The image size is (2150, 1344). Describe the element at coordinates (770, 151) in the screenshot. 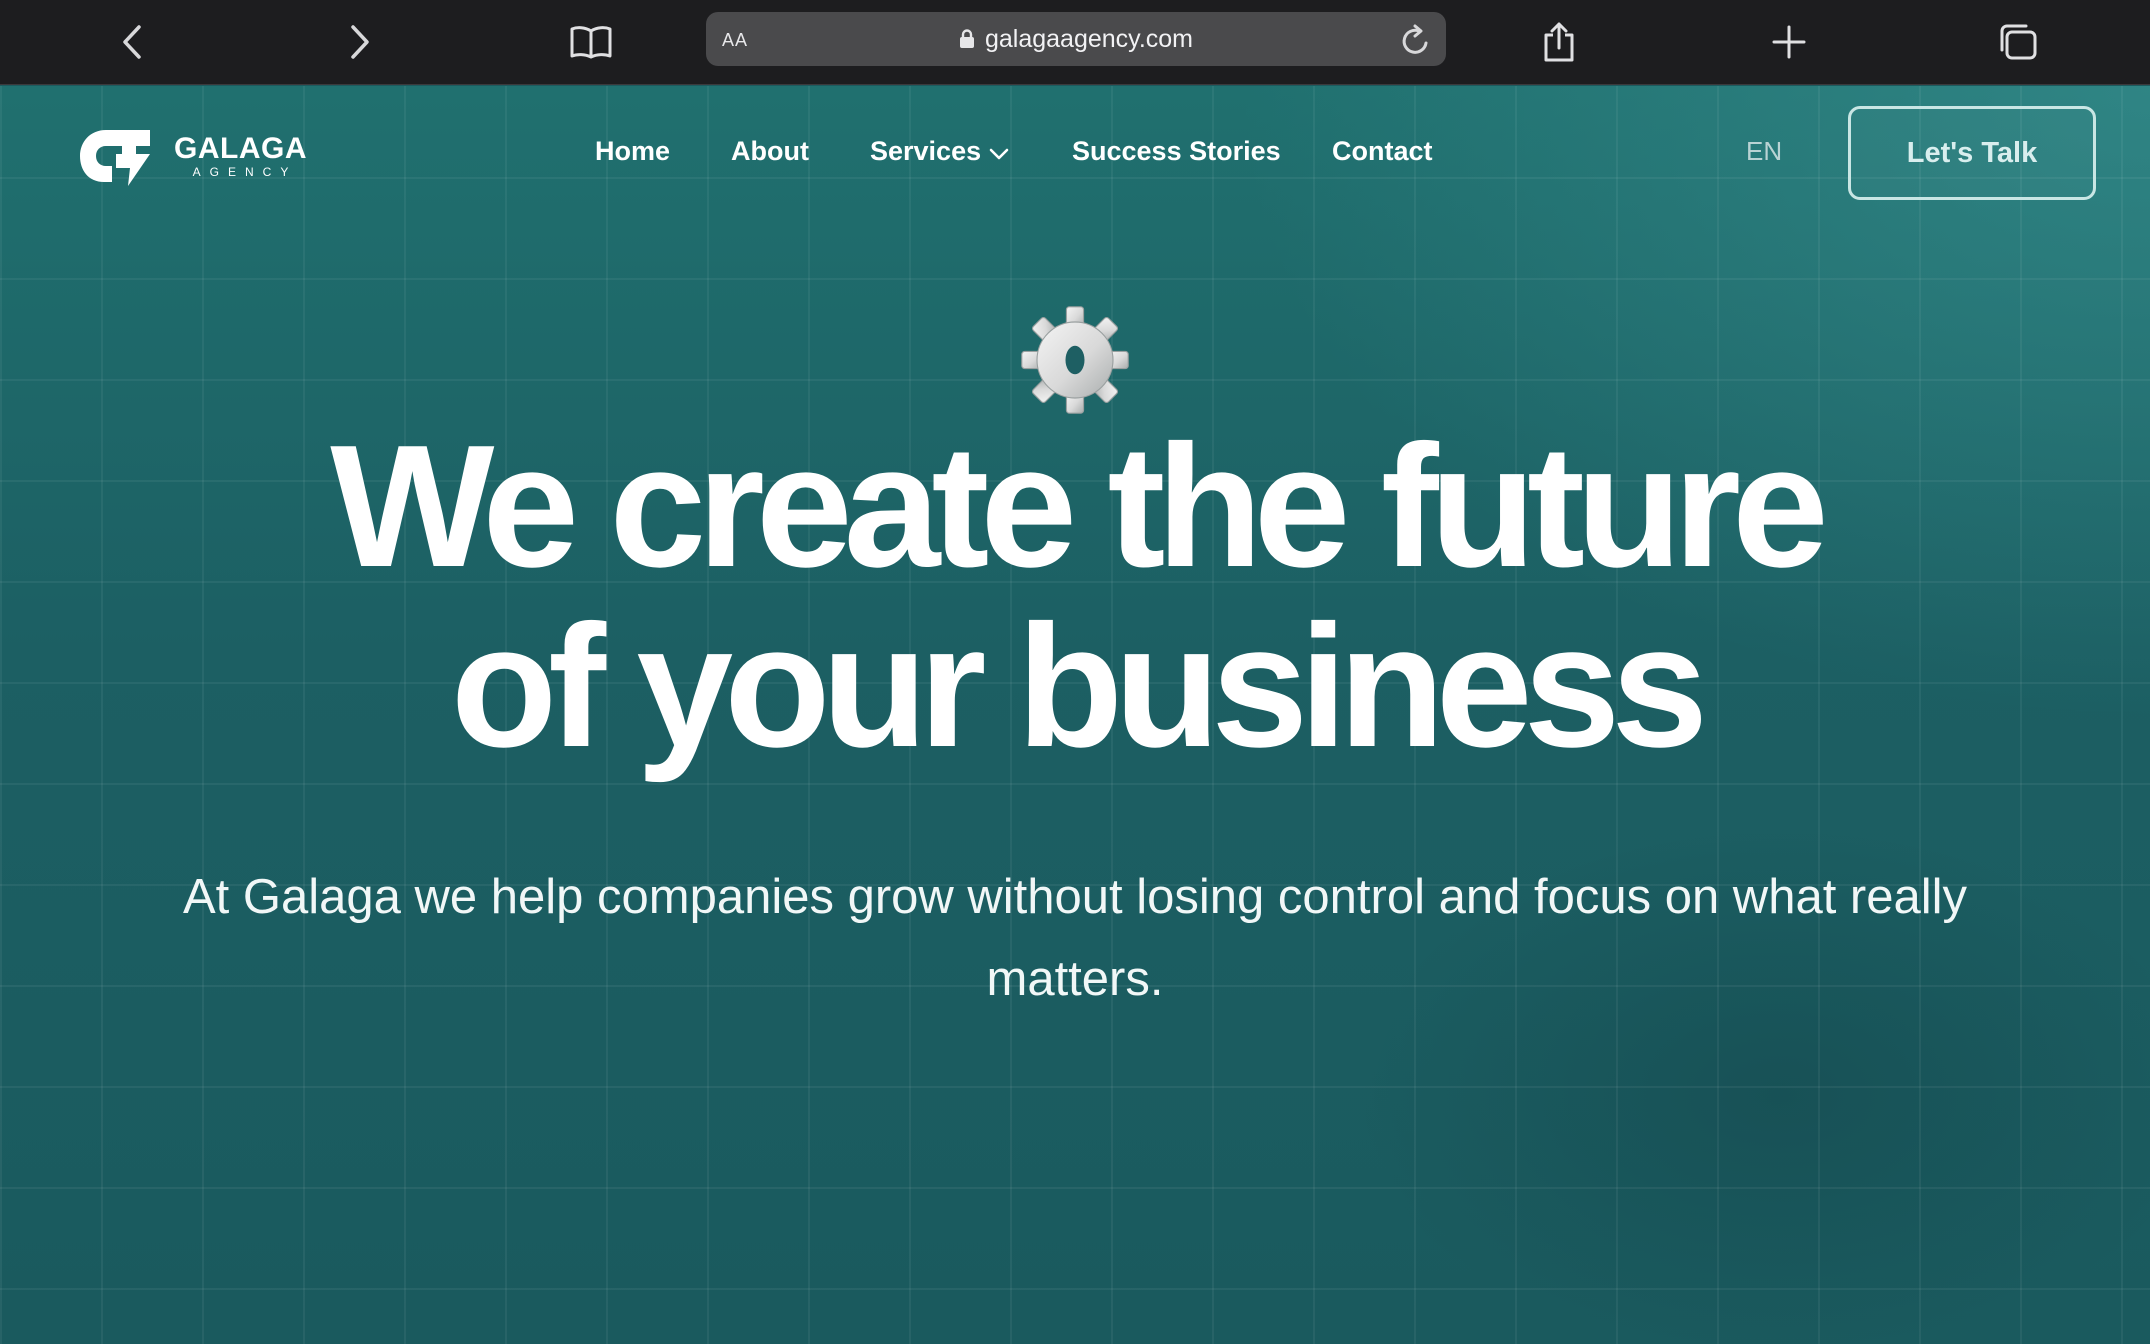

I see `nav-about: About` at that location.